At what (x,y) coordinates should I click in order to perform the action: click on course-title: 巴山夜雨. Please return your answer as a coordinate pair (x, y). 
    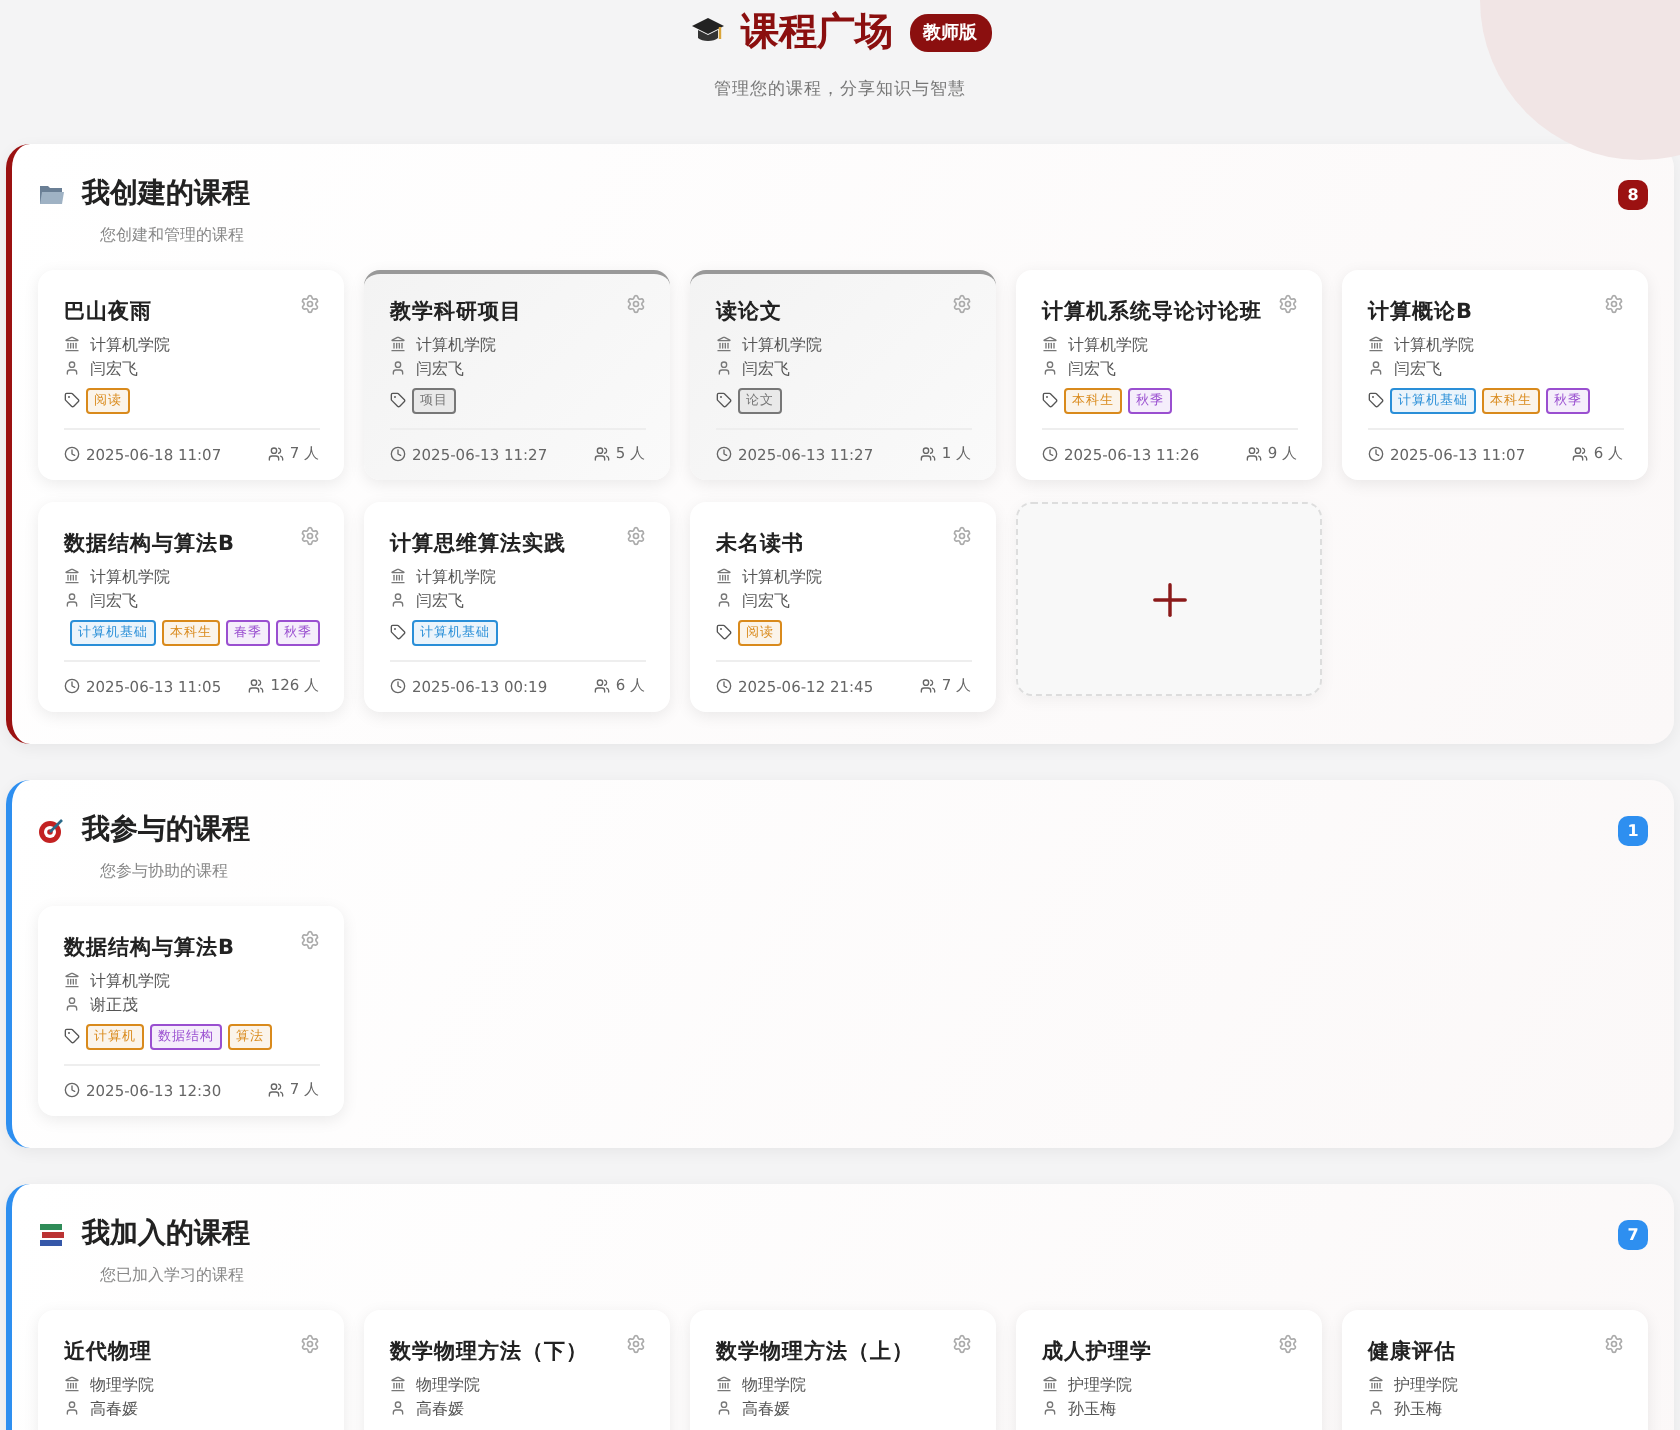
    Looking at the image, I should click on (109, 312).